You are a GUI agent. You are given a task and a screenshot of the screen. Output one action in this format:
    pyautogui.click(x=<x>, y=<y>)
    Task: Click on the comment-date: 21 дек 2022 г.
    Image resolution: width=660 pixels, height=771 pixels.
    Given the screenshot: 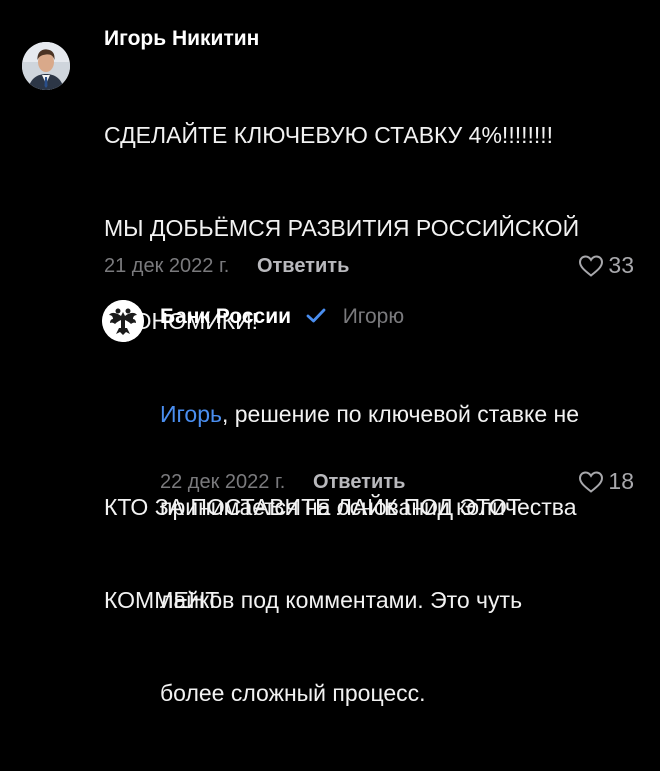 What is the action you would take?
    pyautogui.click(x=167, y=266)
    